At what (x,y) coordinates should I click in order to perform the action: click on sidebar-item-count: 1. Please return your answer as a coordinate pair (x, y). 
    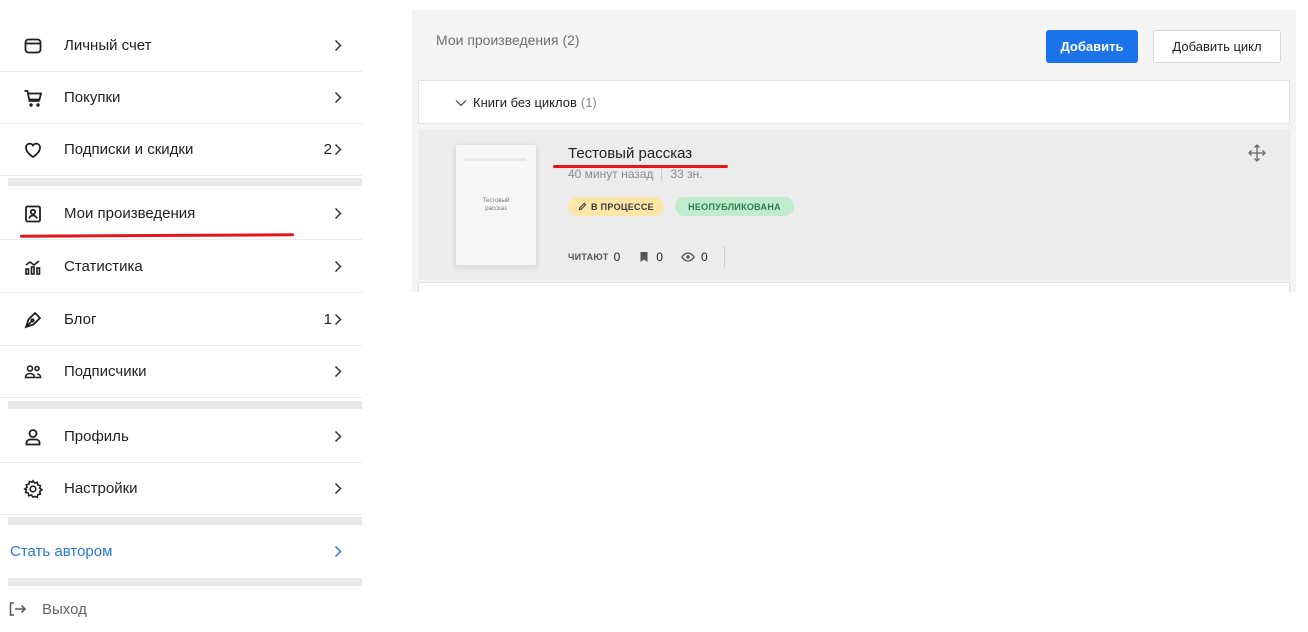
    Looking at the image, I should click on (327, 319).